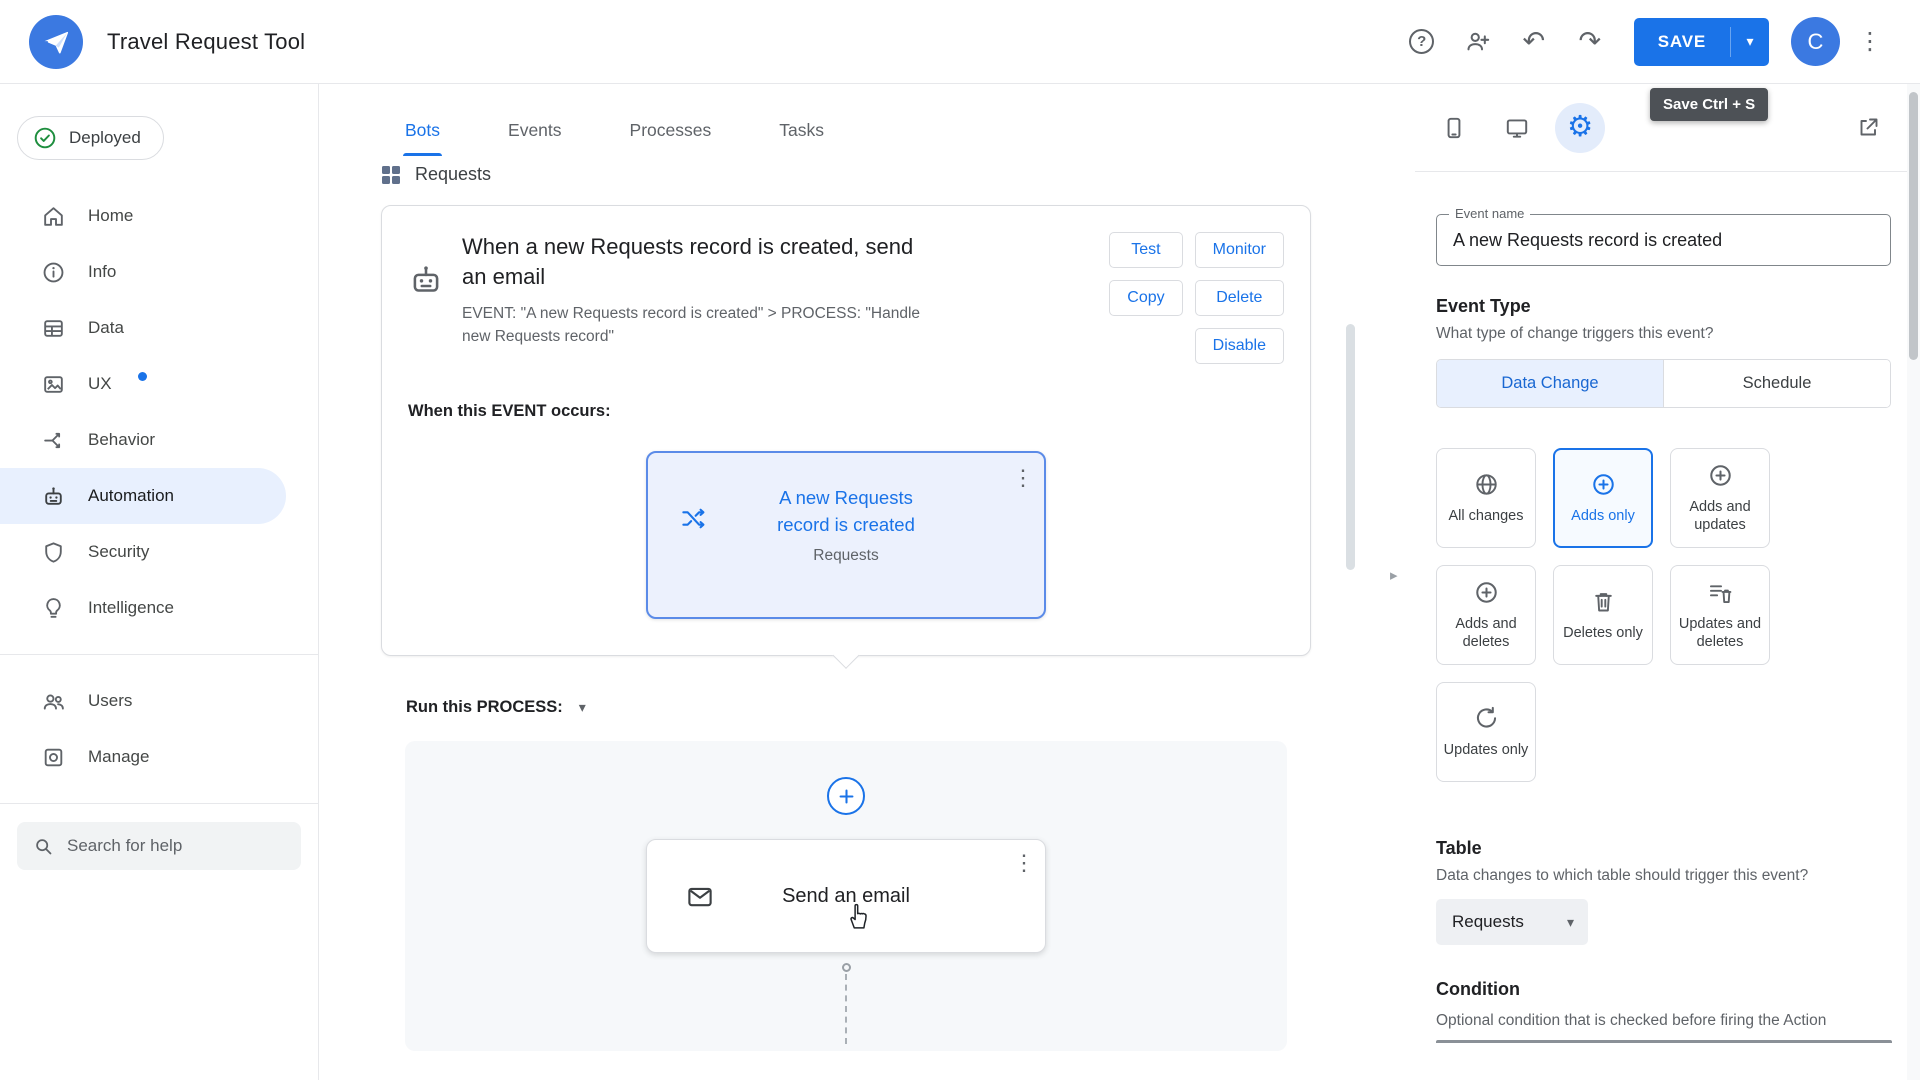 Image resolution: width=1920 pixels, height=1080 pixels. I want to click on share-add-person-button, so click(1478, 42).